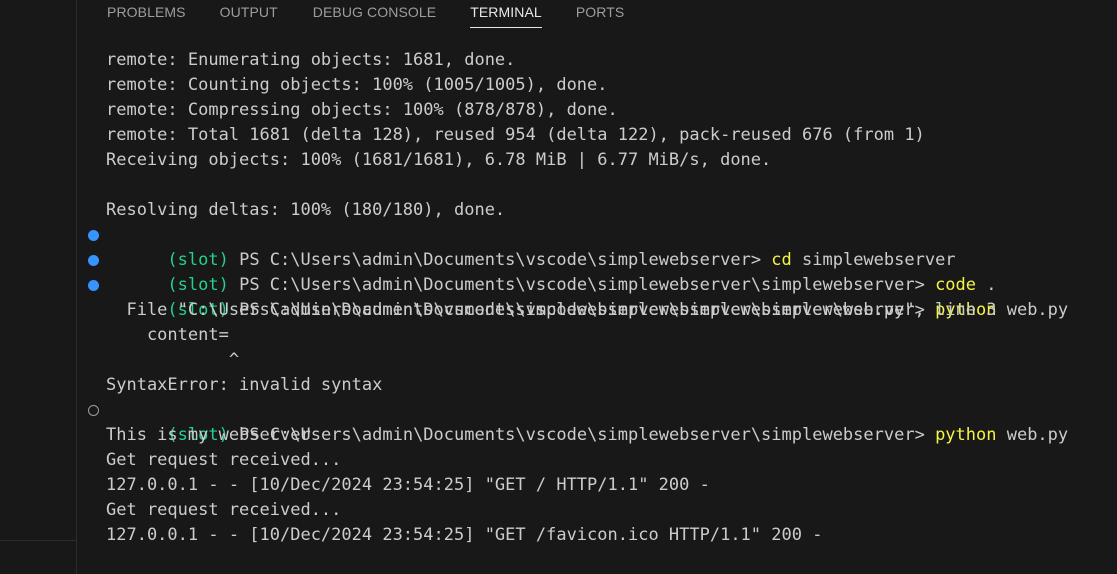  I want to click on terminal-line: This is my webserver, so click(208, 435).